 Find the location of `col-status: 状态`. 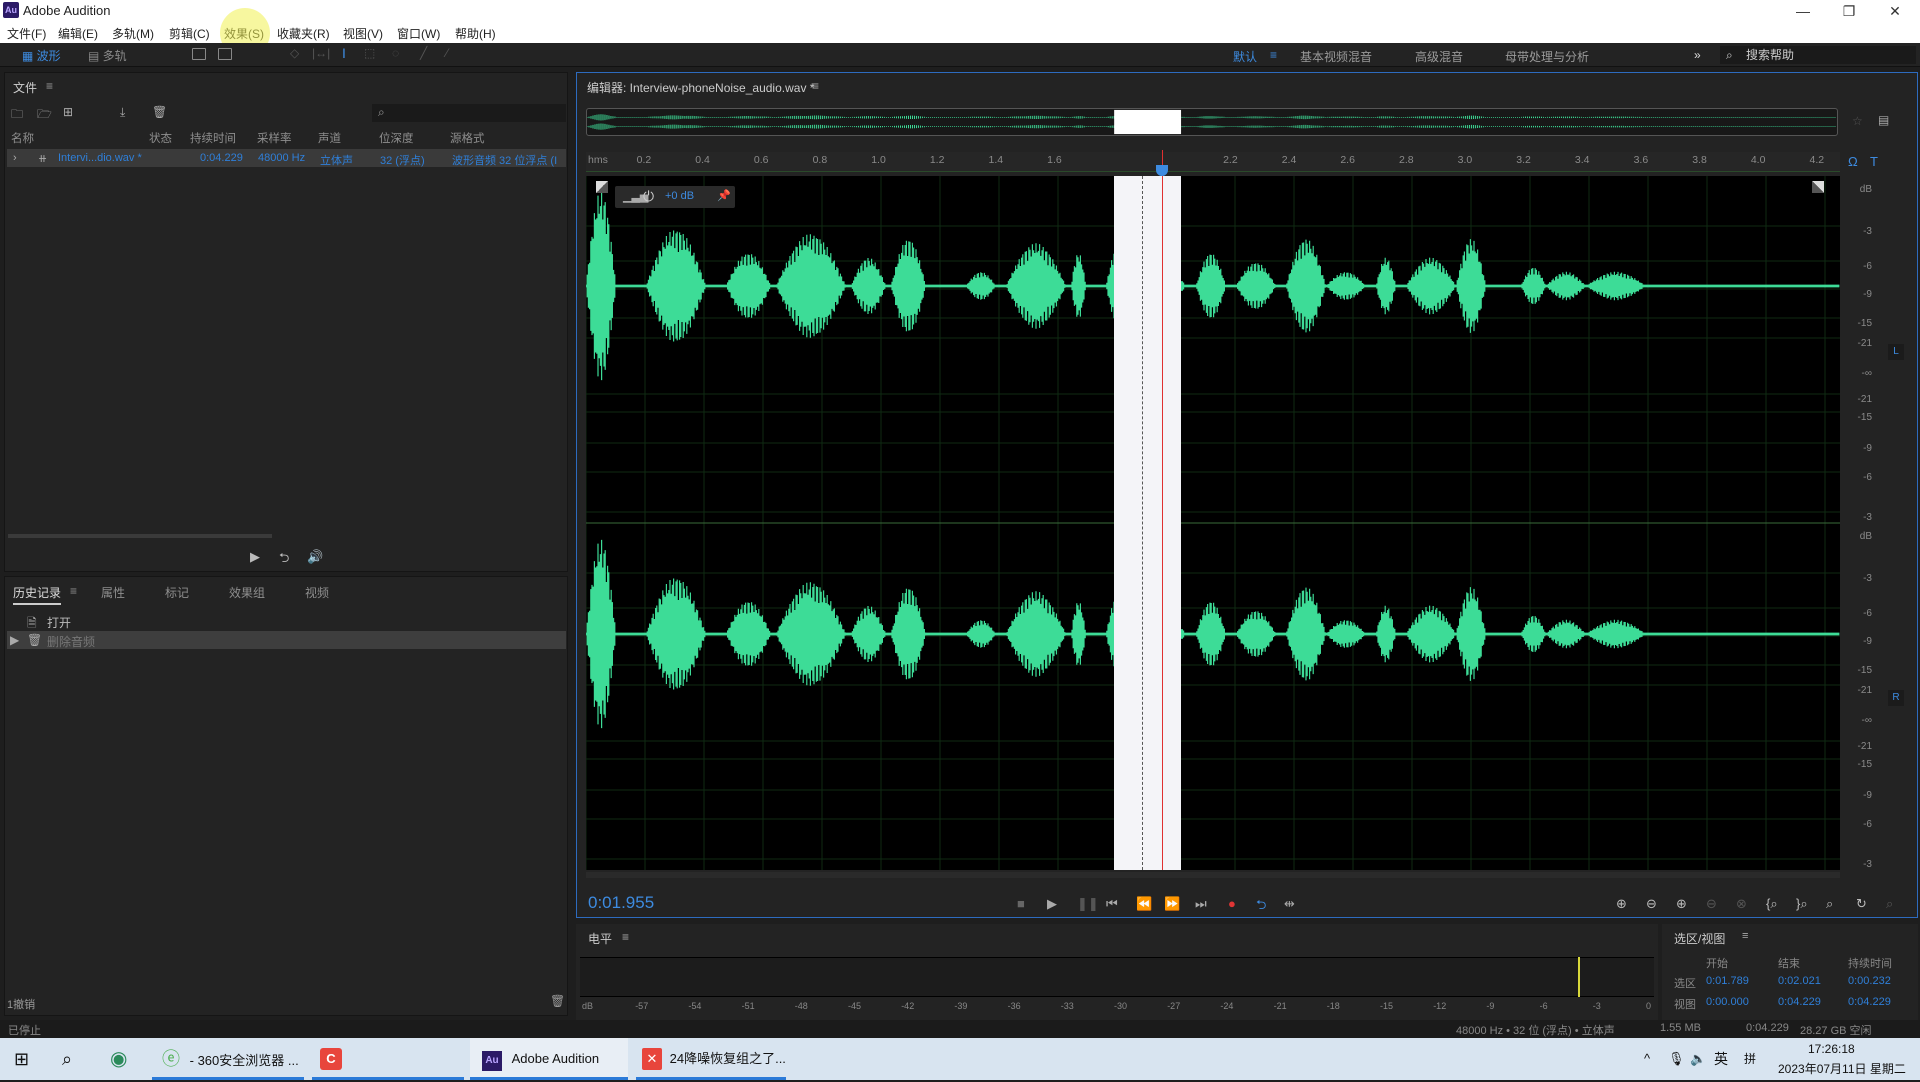

col-status: 状态 is located at coordinates (160, 138).